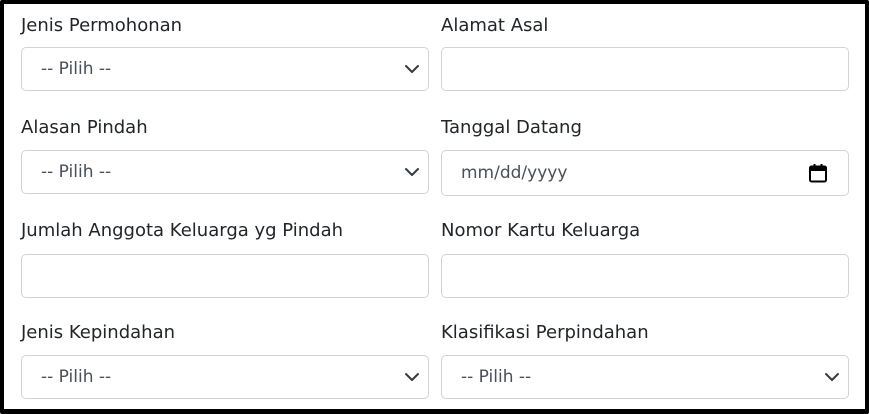 Image resolution: width=869 pixels, height=414 pixels. Describe the element at coordinates (98, 332) in the screenshot. I see `jenis-kepindahan-label: Jenis Kepindahan` at that location.